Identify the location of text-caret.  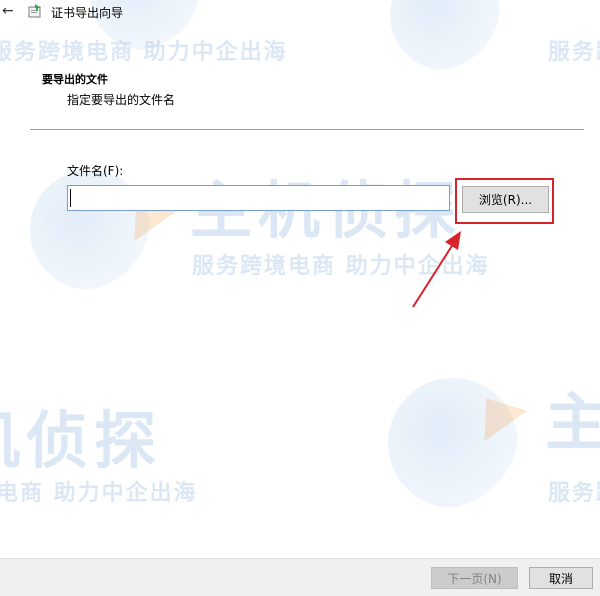
(70, 198).